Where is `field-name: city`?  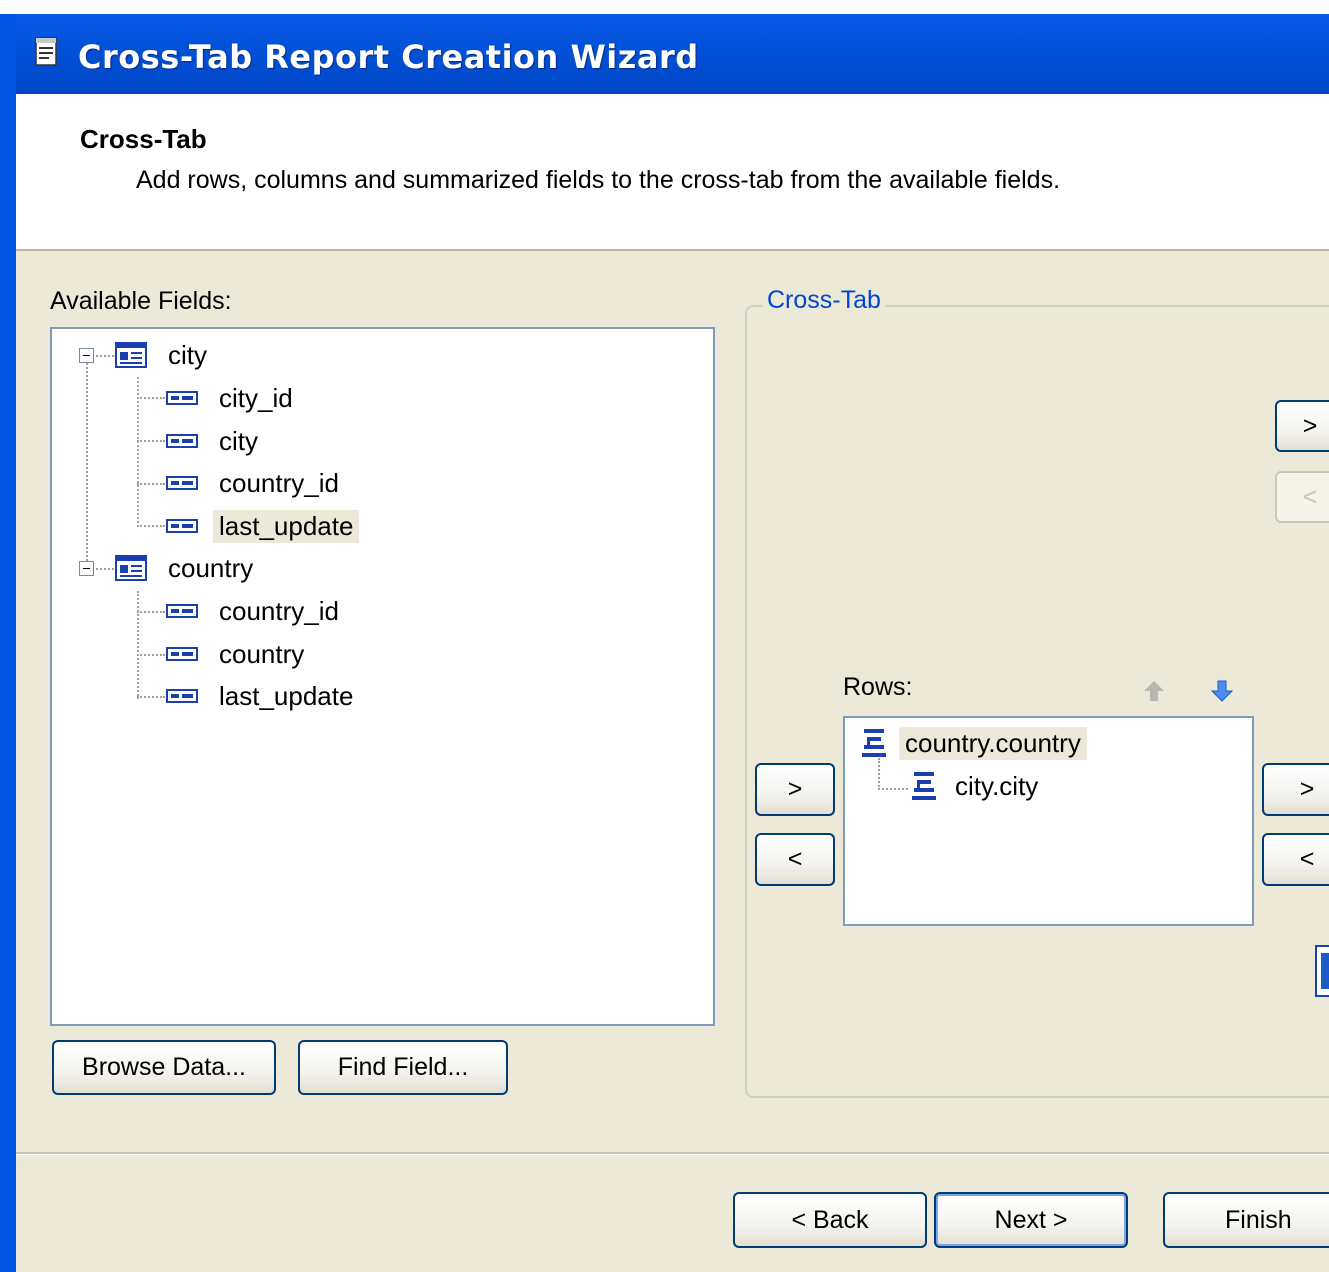 field-name: city is located at coordinates (238, 440).